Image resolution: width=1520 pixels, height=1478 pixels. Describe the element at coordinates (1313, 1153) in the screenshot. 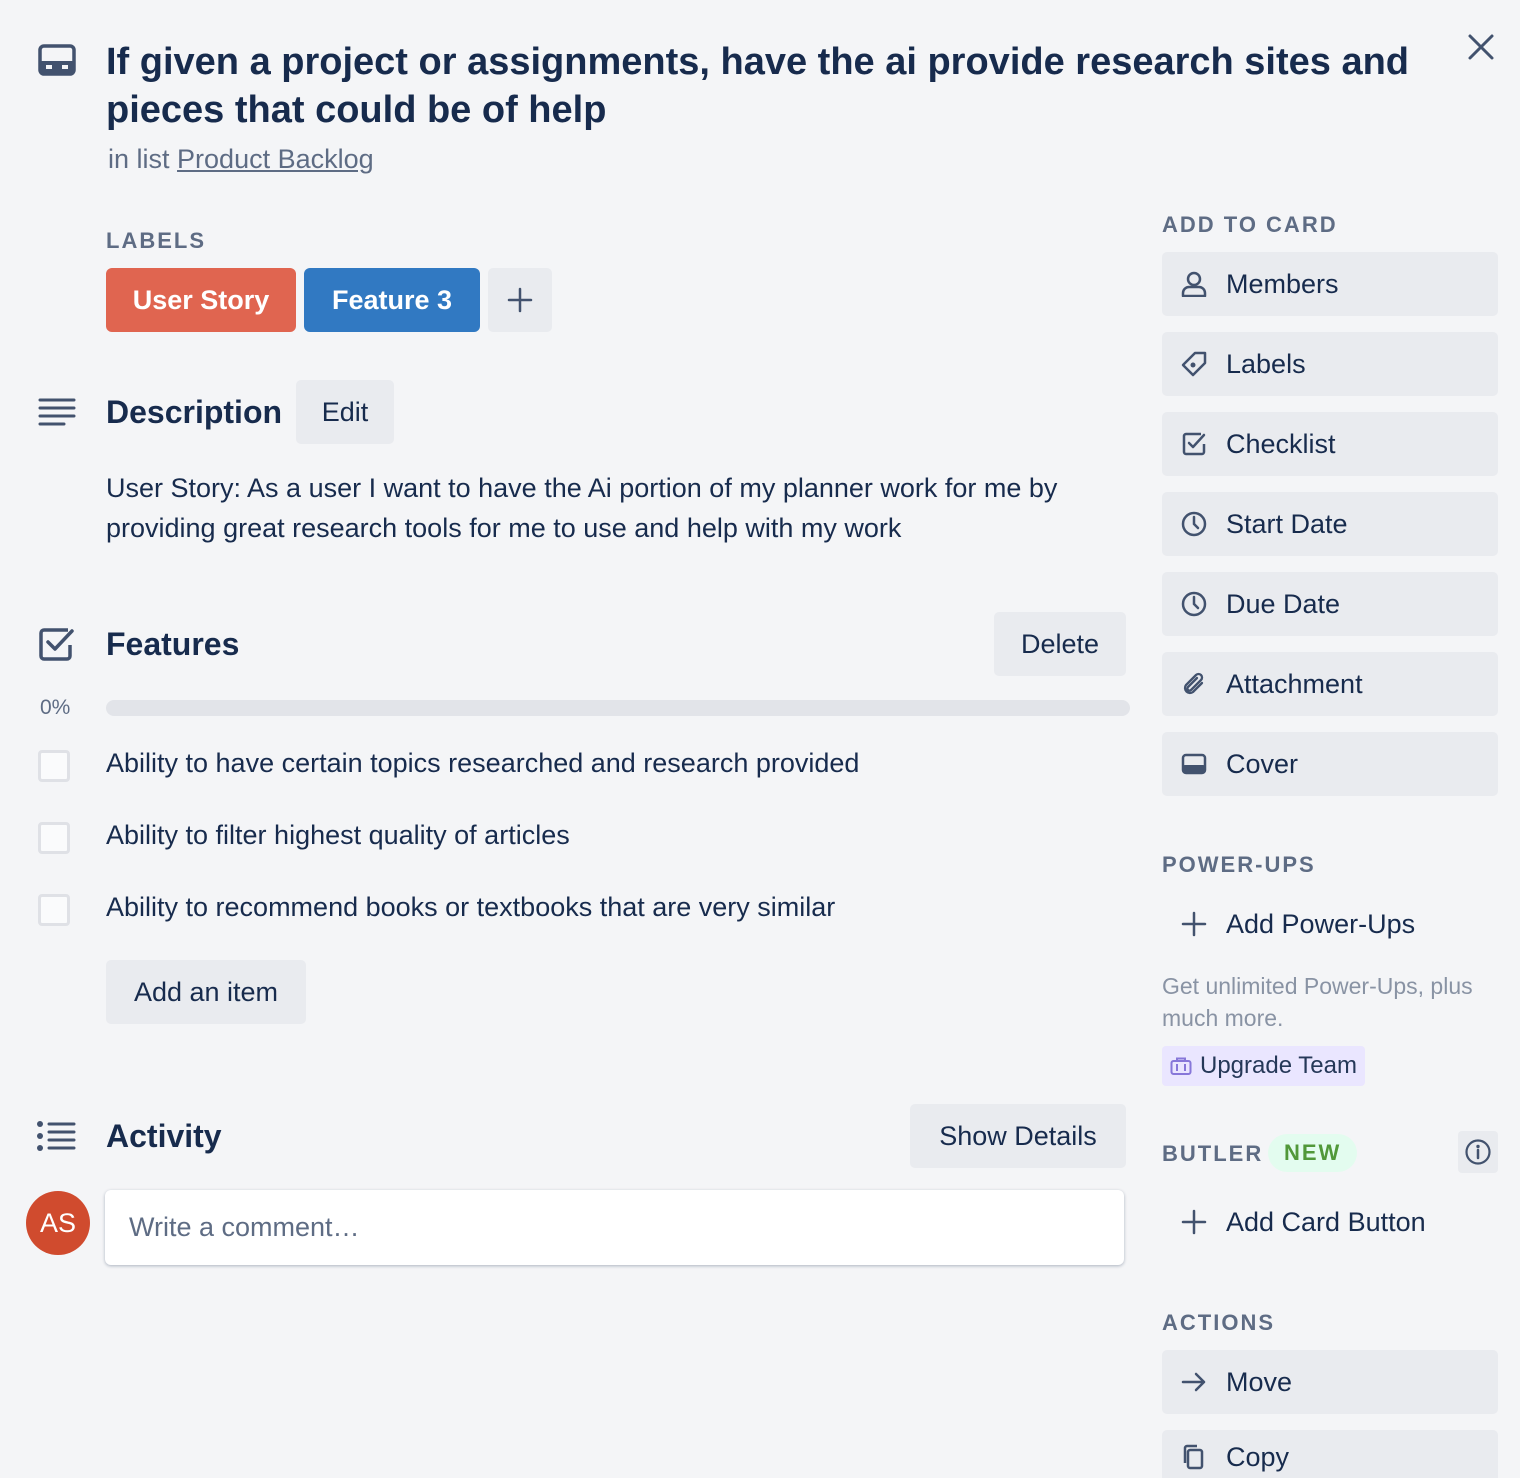

I see `new-badge: NEW` at that location.